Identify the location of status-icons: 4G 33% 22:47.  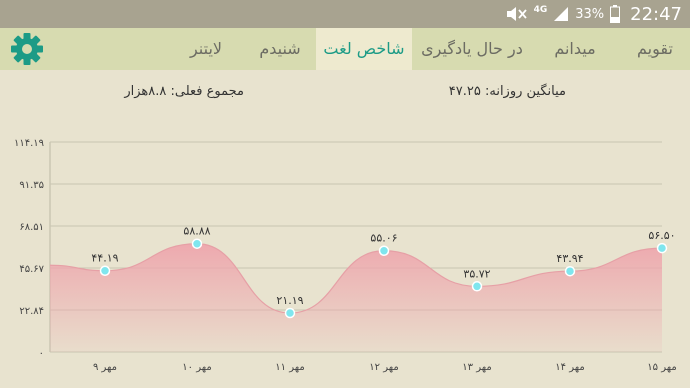
(594, 14).